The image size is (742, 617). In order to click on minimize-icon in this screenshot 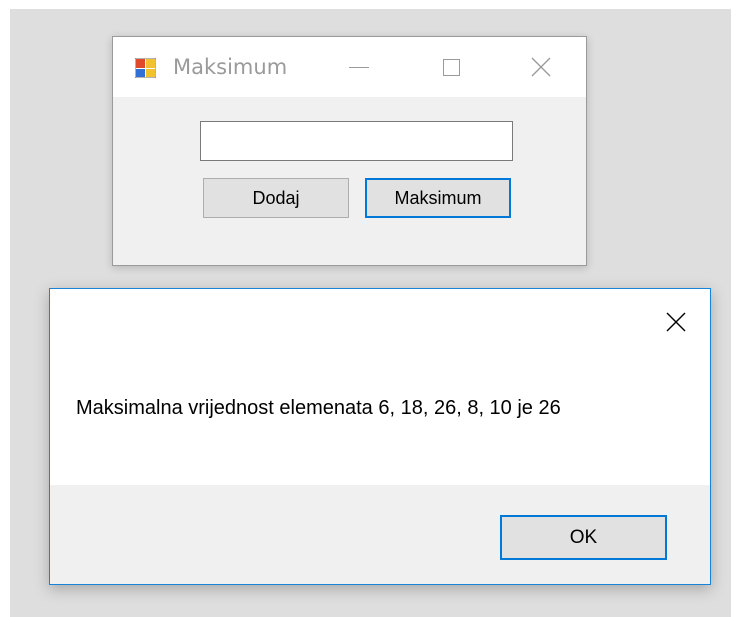, I will do `click(359, 67)`.